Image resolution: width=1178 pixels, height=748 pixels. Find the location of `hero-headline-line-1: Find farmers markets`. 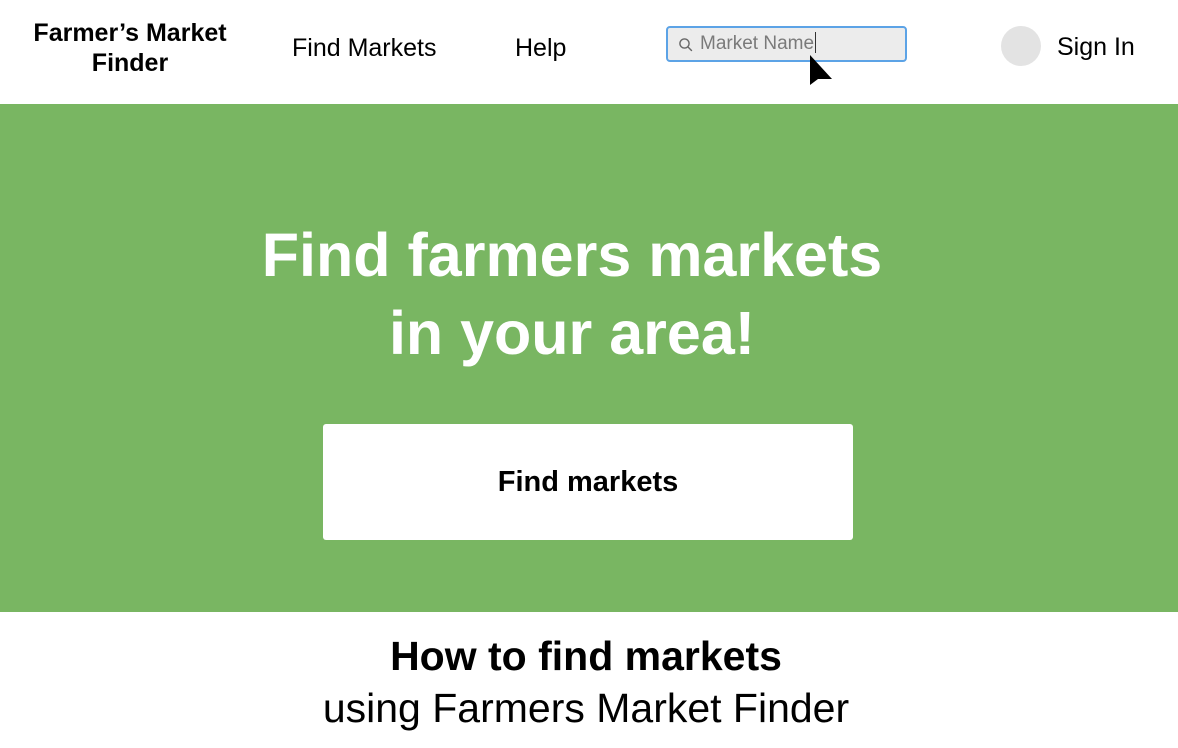

hero-headline-line-1: Find farmers markets is located at coordinates (572, 255).